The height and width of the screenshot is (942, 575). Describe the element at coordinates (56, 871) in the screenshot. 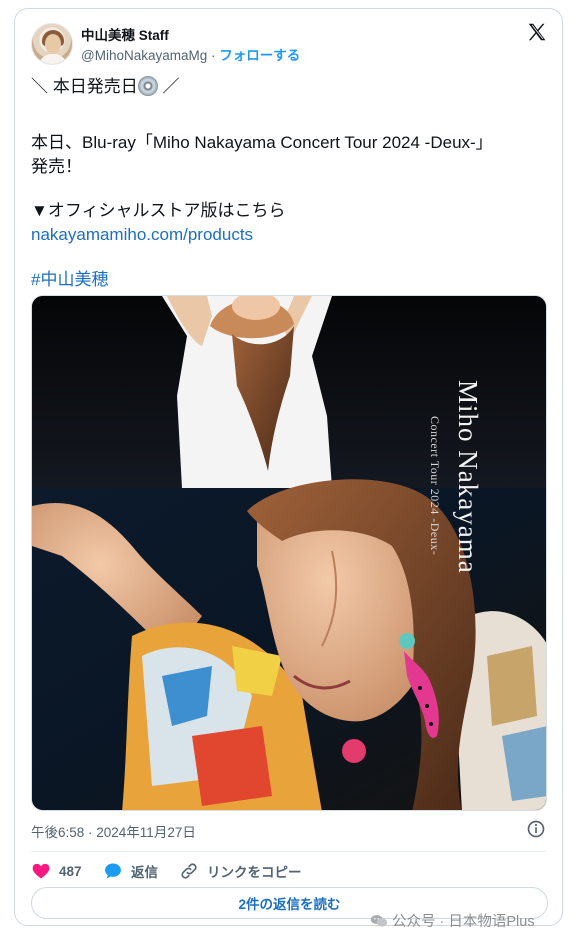

I see `like-button: 487` at that location.